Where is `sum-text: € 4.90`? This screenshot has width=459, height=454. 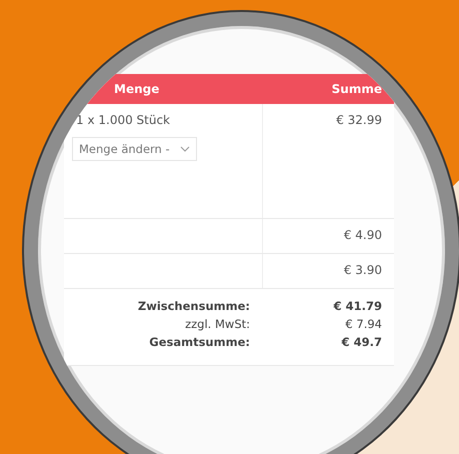 sum-text: € 4.90 is located at coordinates (363, 235).